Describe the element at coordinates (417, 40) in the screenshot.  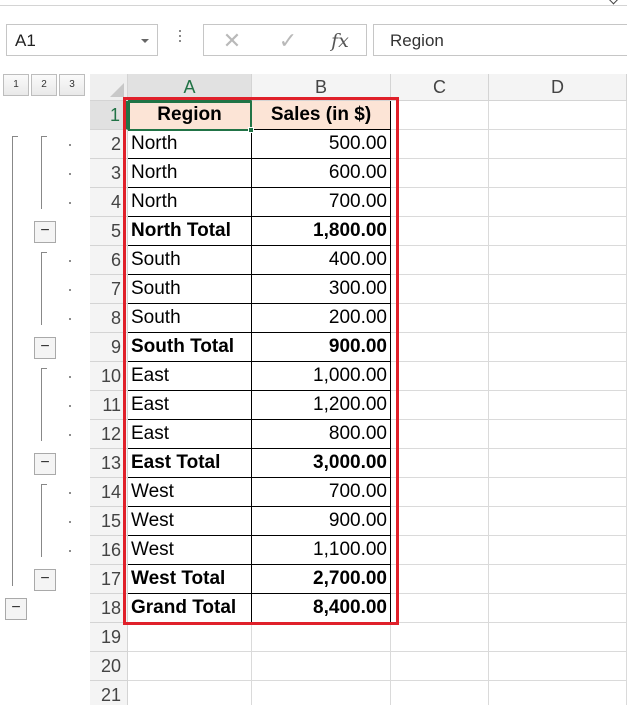
I see `formula-content: Region` at that location.